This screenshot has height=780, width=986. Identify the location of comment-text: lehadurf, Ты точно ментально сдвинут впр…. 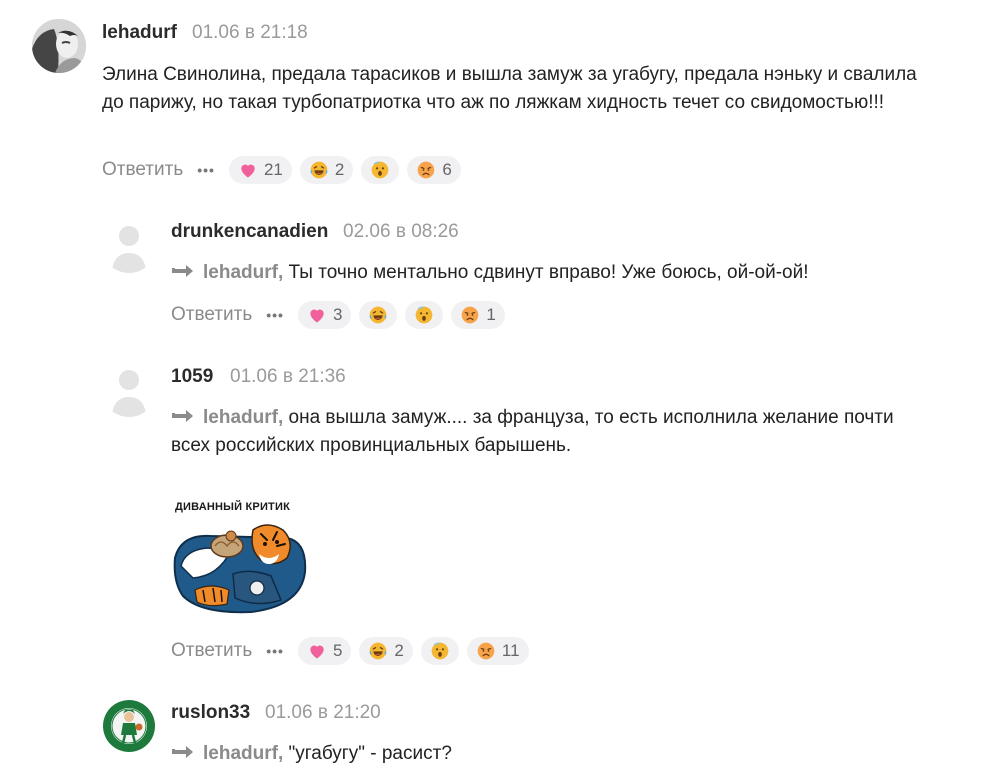
(566, 273).